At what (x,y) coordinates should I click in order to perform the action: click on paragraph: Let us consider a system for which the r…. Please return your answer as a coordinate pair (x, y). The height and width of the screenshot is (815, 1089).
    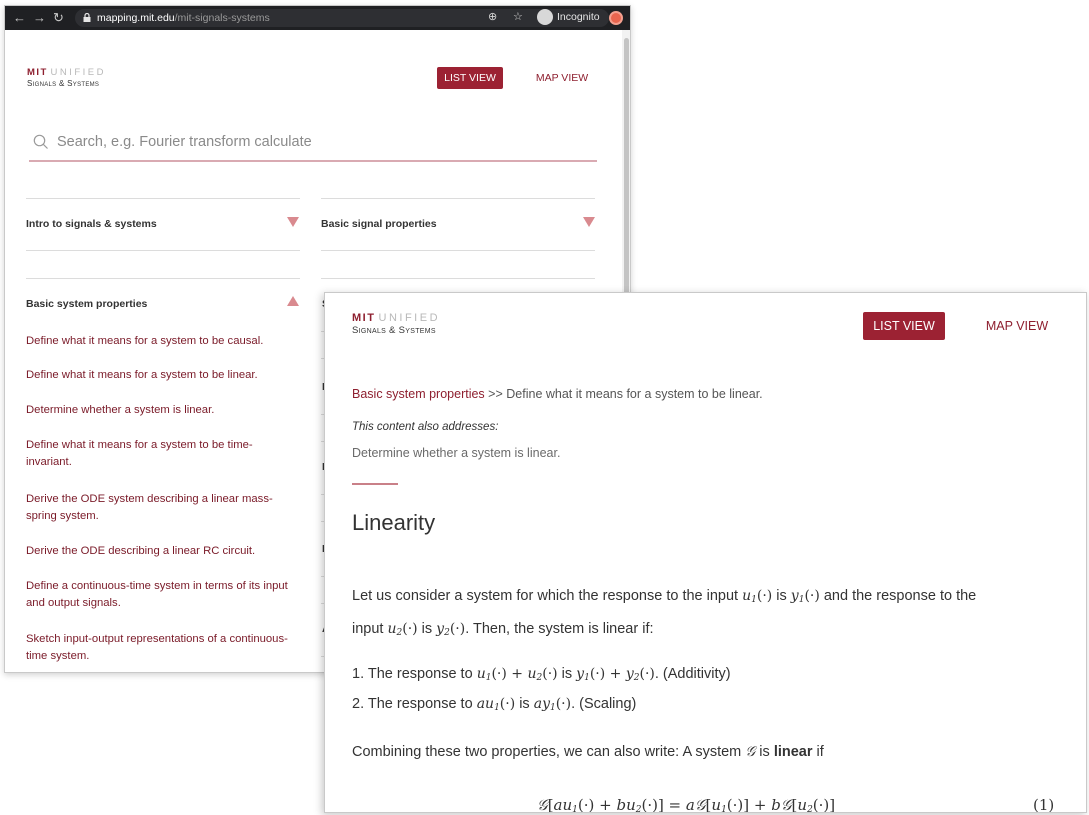
    Looking at the image, I should click on (664, 596).